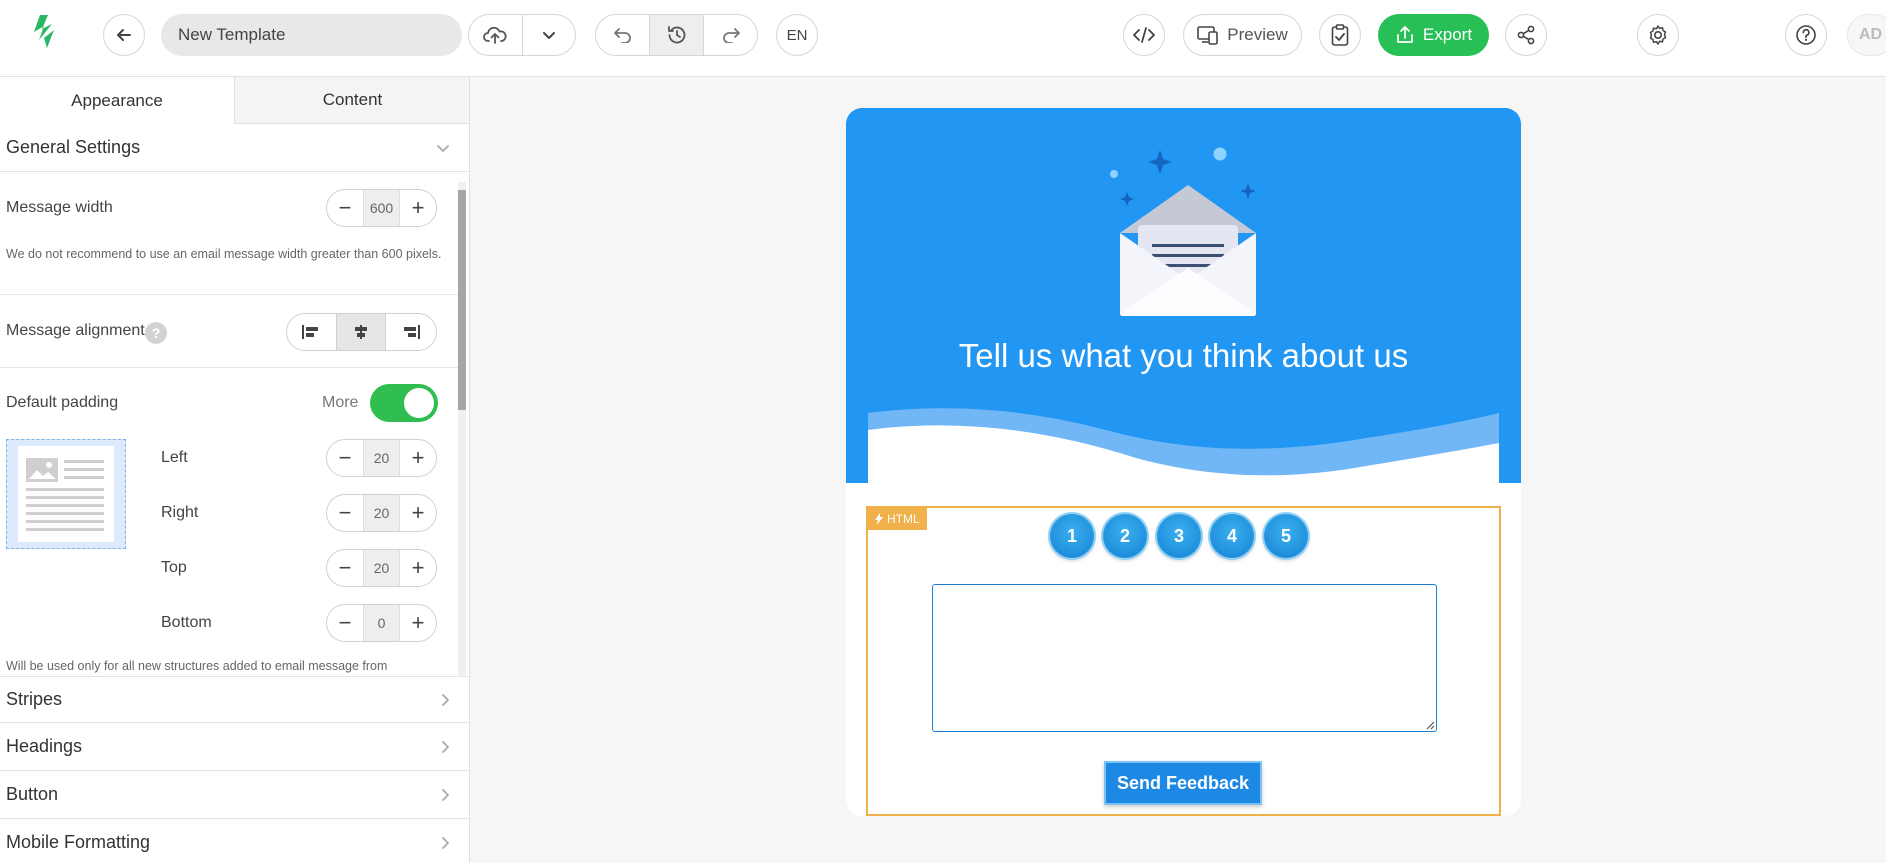 Image resolution: width=1886 pixels, height=863 pixels. I want to click on preview-button: Preview, so click(1242, 35).